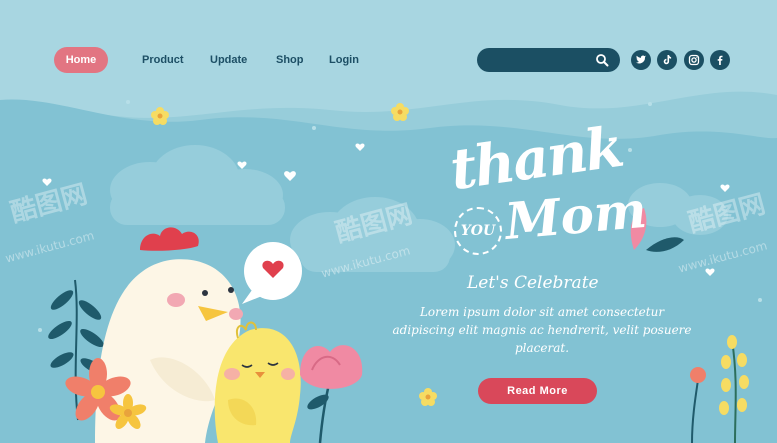 This screenshot has width=777, height=443. I want to click on search-bar, so click(548, 60).